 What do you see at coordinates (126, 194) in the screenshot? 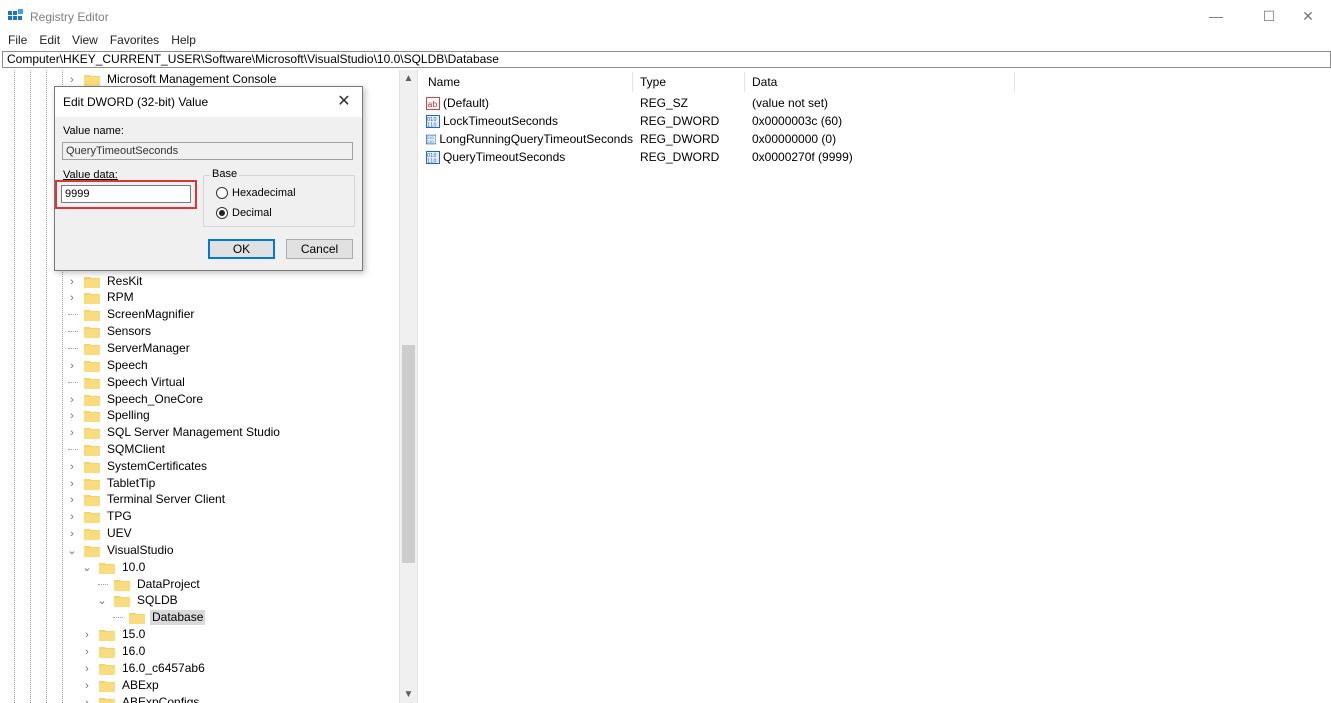
I see `value-data-input: 9999` at bounding box center [126, 194].